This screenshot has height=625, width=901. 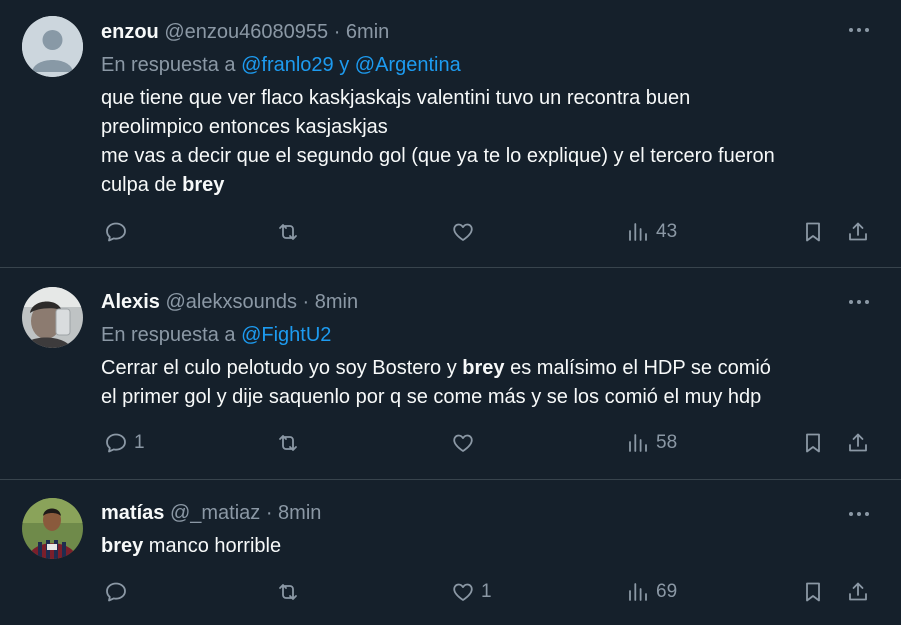 What do you see at coordinates (450, 235) in the screenshot?
I see `action-bar: 43` at bounding box center [450, 235].